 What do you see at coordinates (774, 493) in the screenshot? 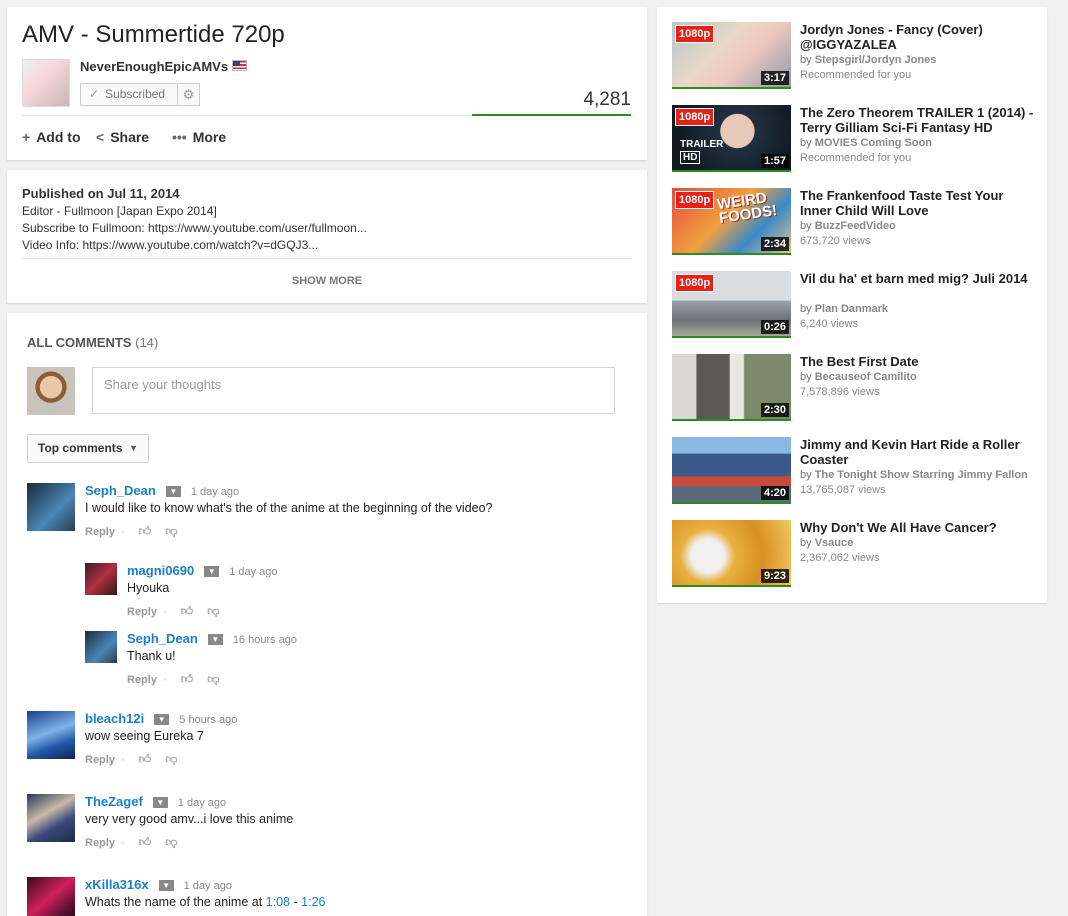
I see `duration-badge: 4:20` at bounding box center [774, 493].